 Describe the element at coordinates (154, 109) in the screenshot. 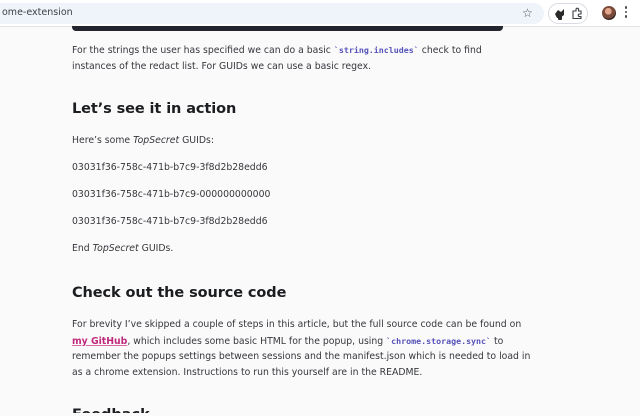

I see `section-heading: Let’s see it in action` at that location.